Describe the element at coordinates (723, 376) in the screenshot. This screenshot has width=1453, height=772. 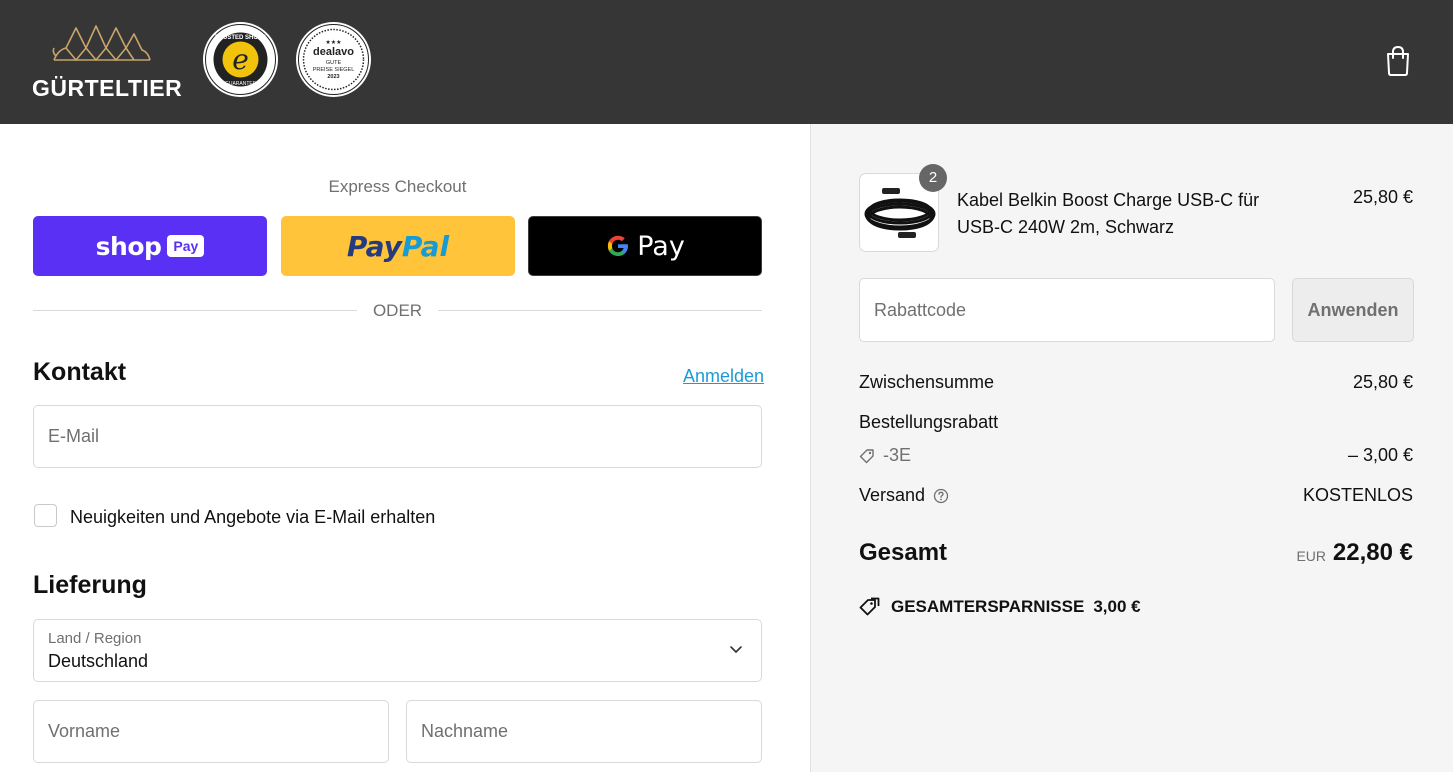
I see `login-link: Anmelden` at that location.